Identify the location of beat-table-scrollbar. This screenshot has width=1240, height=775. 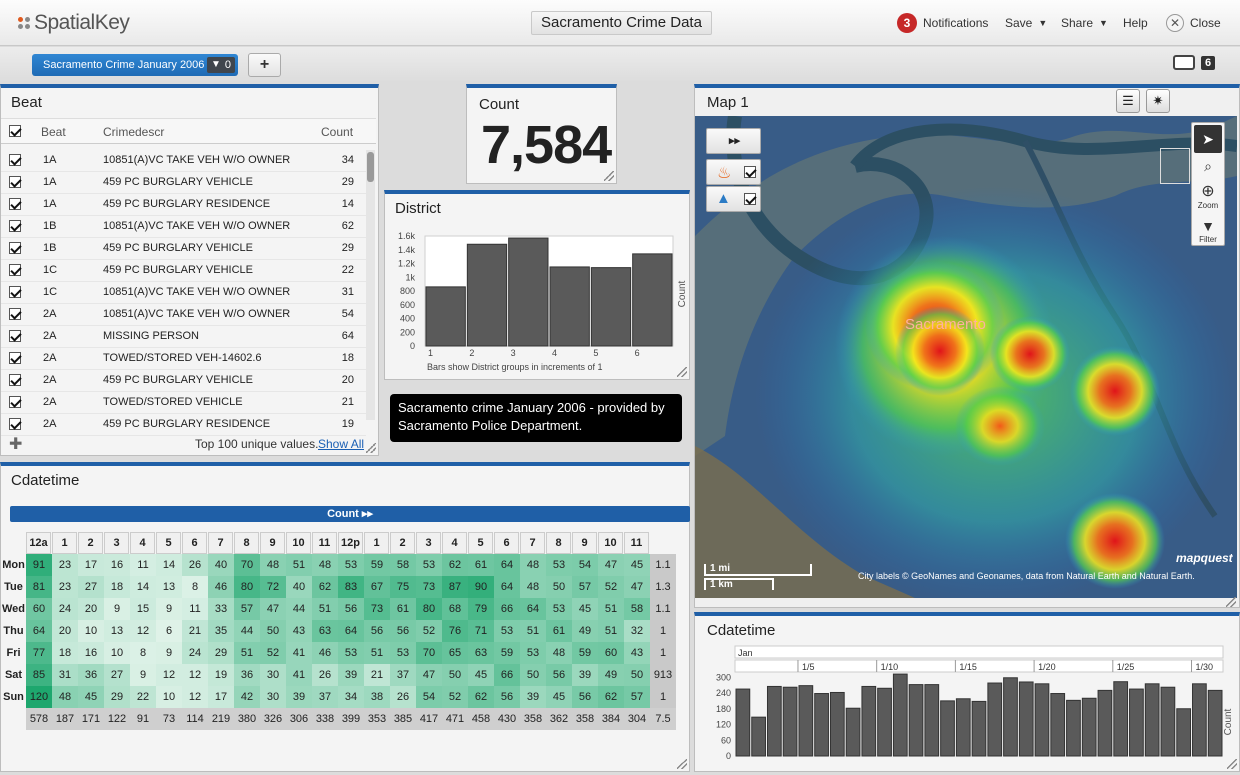
(370, 285).